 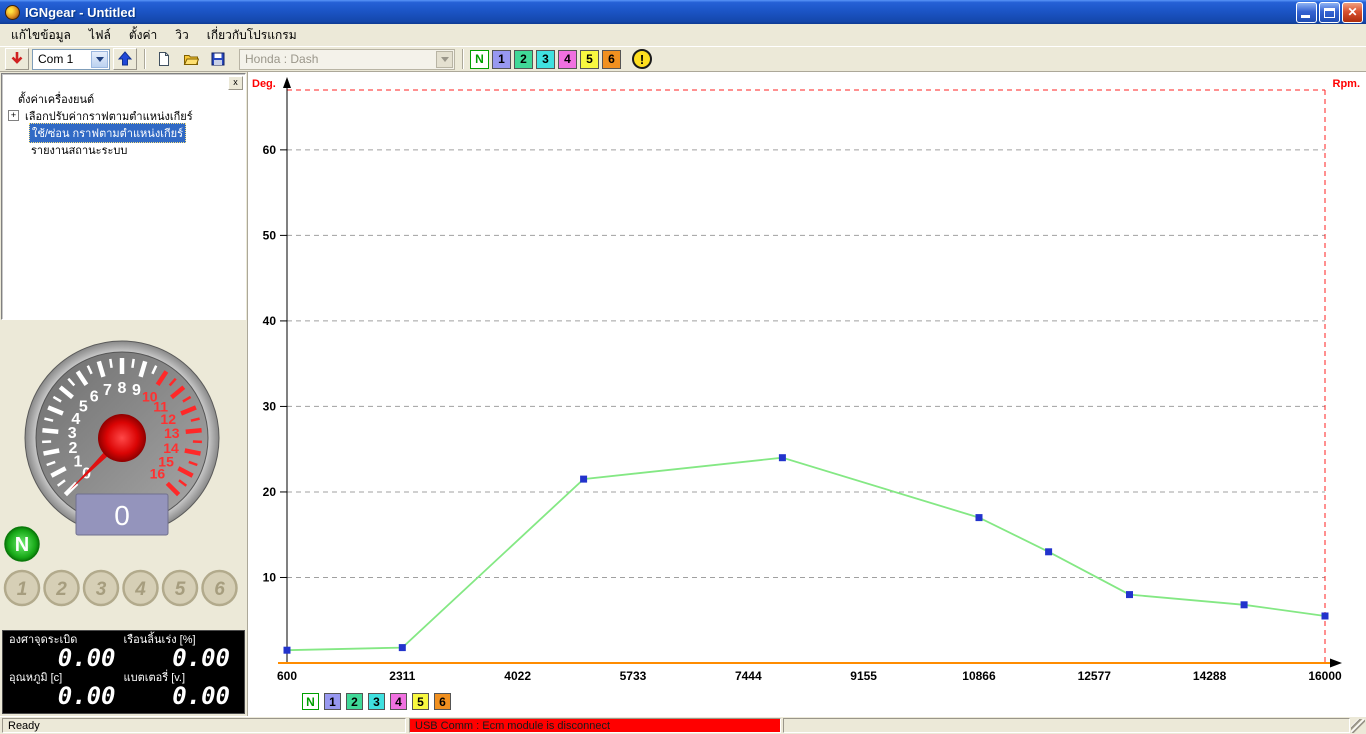 I want to click on chevron-down-icon, so click(x=99, y=59).